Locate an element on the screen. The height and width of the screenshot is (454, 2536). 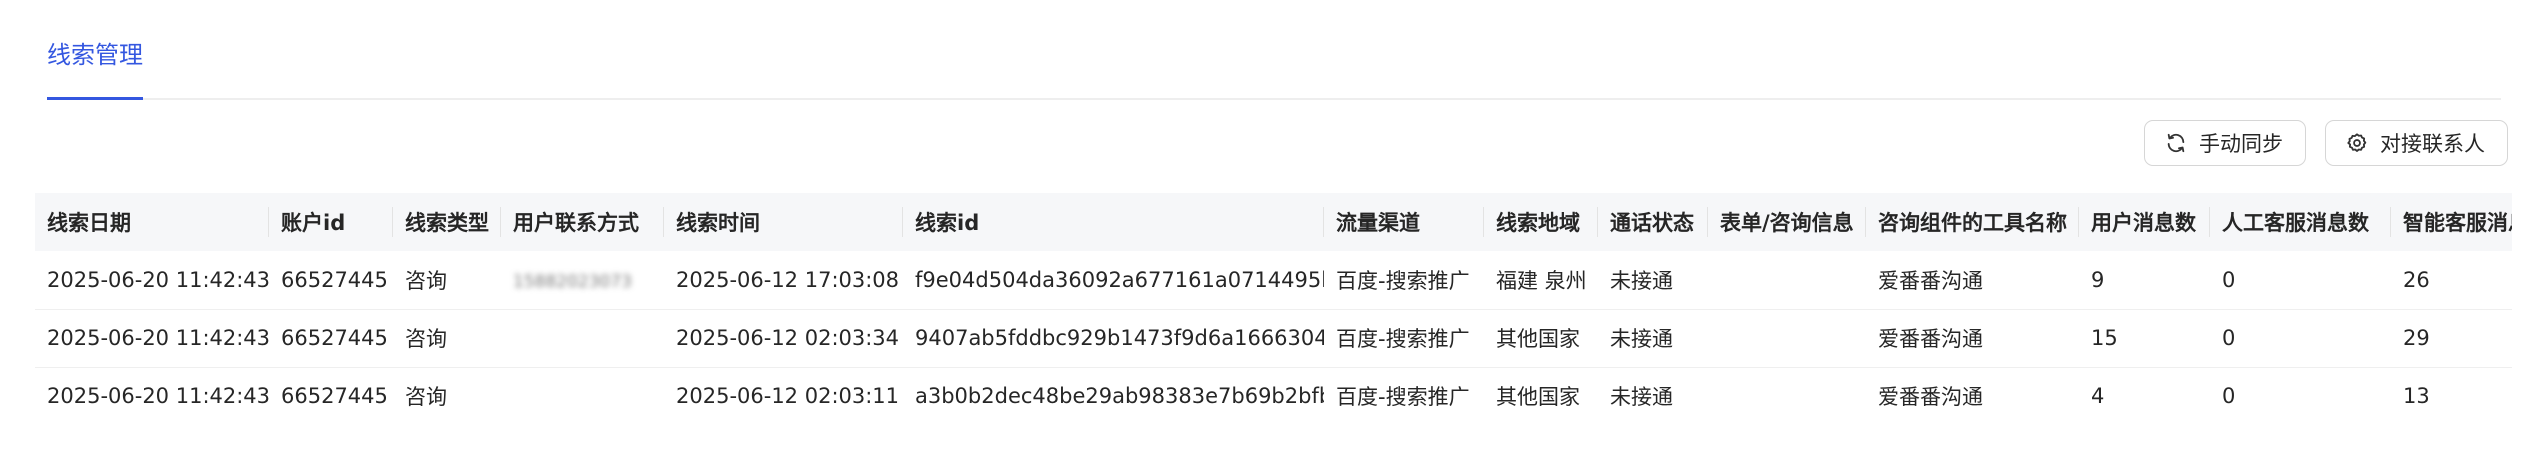
cell-user-msg-count: 15 is located at coordinates (2104, 338).